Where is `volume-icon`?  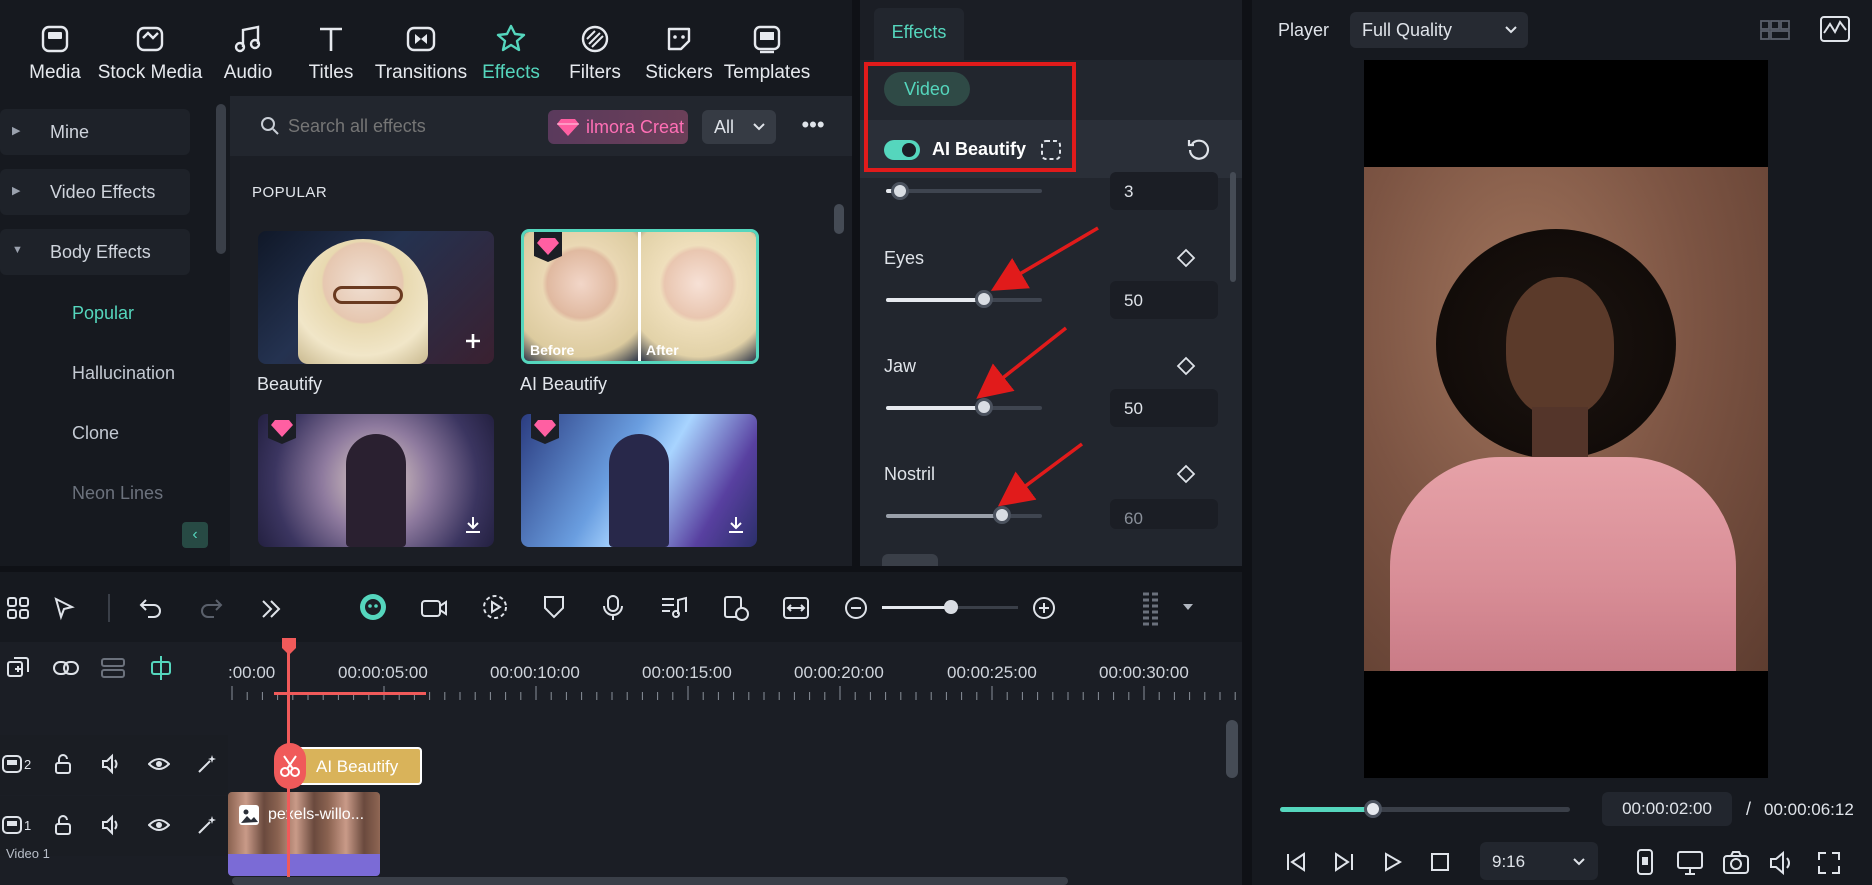
volume-icon is located at coordinates (1782, 863).